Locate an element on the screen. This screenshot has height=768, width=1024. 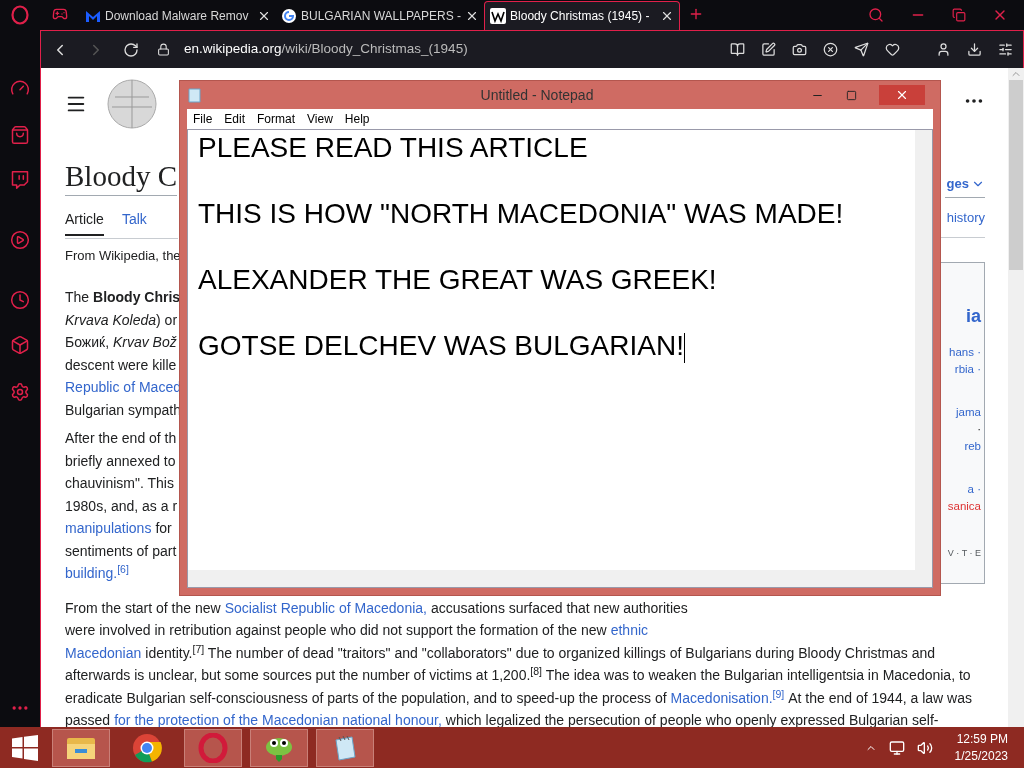
browser-tab: BULGARIAN WALLPAPERS - is located at coordinates (380, 15).